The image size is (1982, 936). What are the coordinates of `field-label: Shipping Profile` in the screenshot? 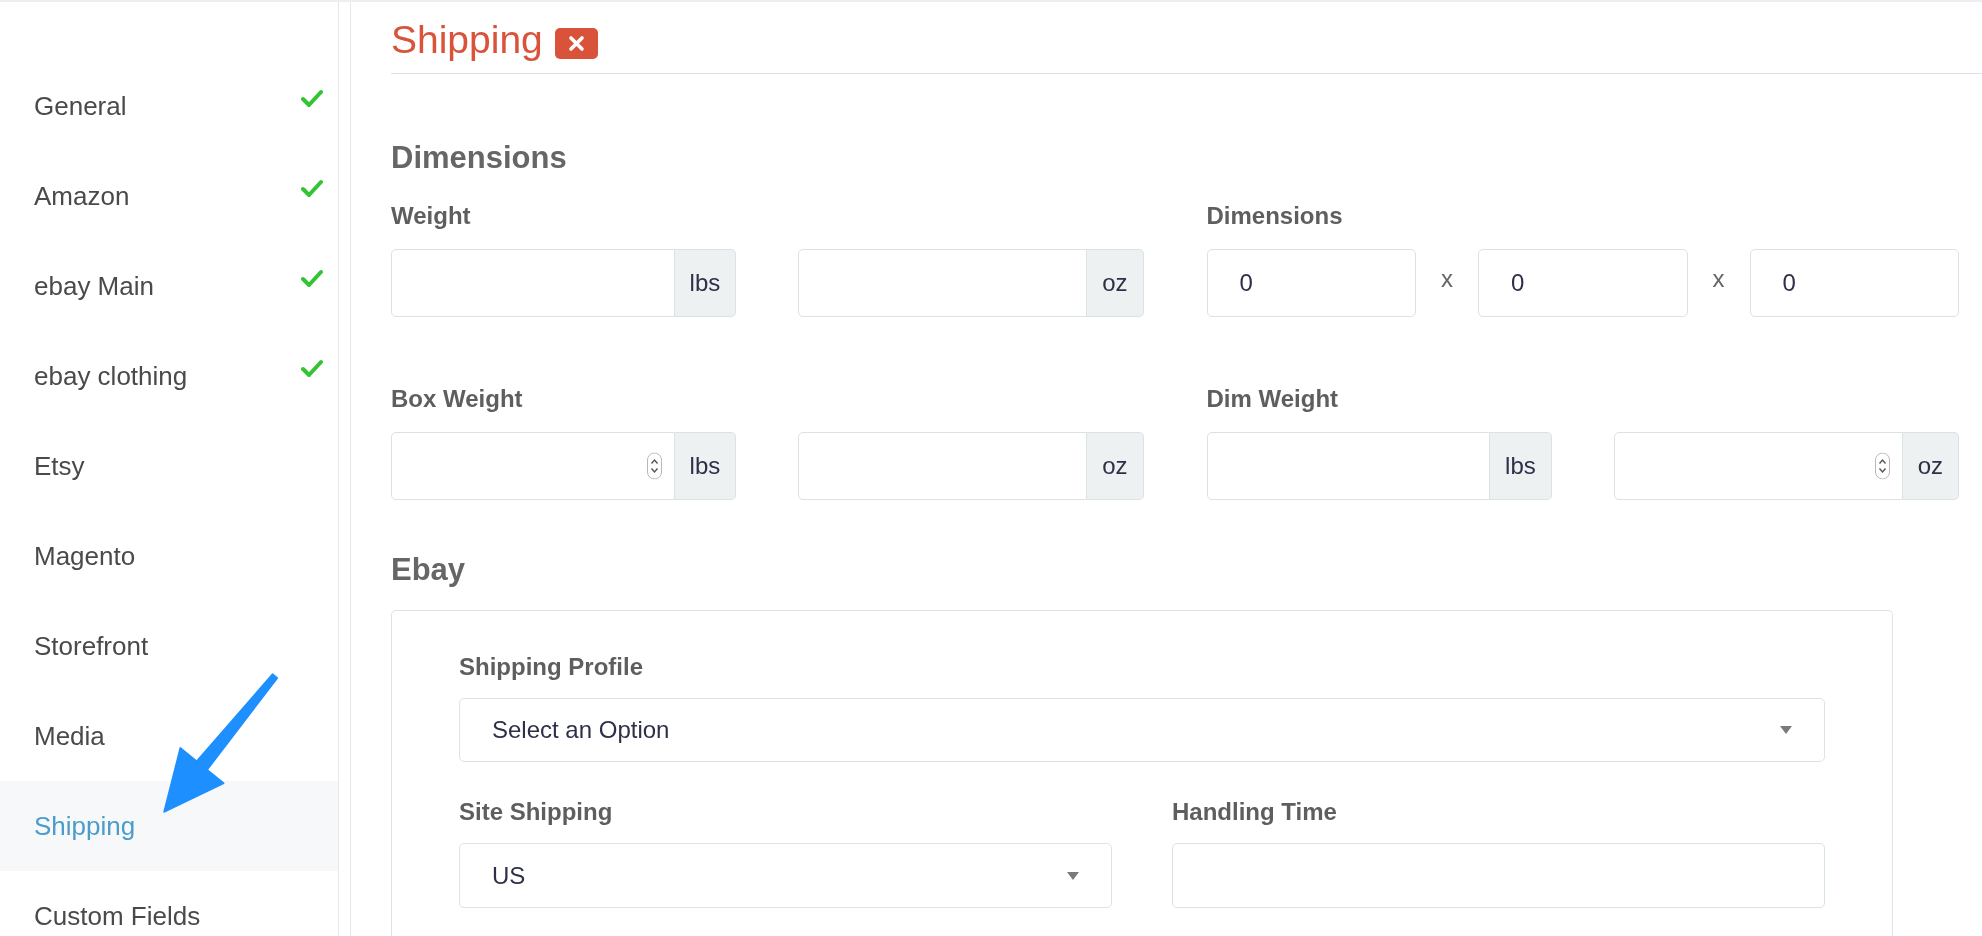 It's located at (551, 667).